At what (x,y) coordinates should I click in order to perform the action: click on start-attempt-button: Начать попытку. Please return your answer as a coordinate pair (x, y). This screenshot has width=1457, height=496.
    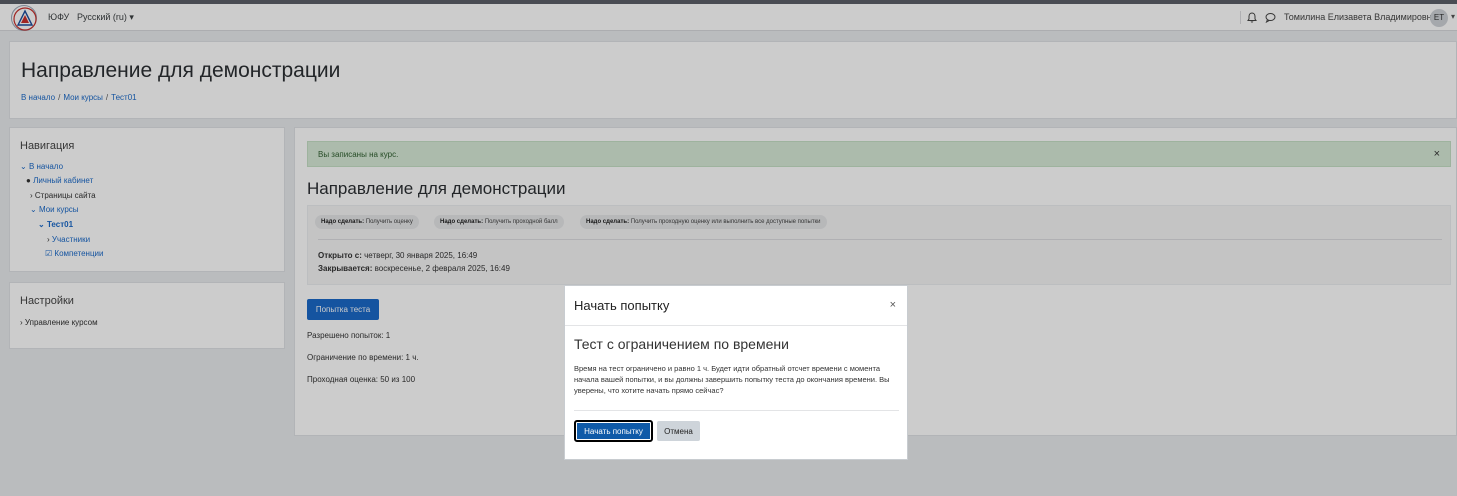
    Looking at the image, I should click on (613, 431).